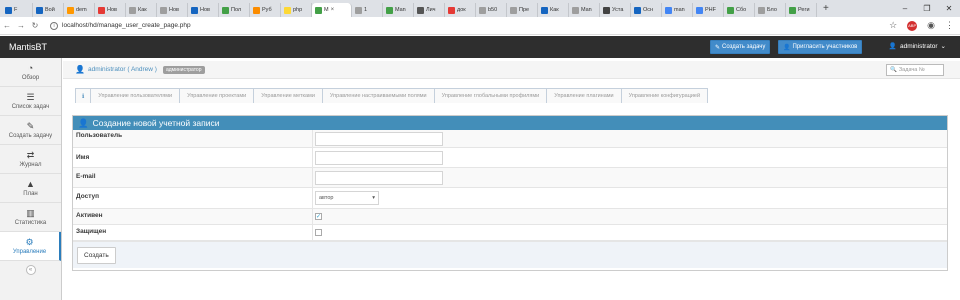 Image resolution: width=960 pixels, height=300 pixels. What do you see at coordinates (630, 216) in the screenshot?
I see `enabled-cell: ✓` at bounding box center [630, 216].